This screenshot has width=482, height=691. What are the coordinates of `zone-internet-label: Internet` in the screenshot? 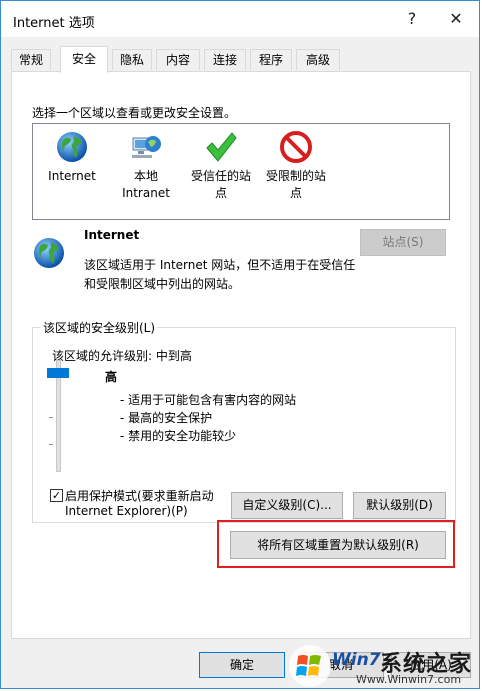 It's located at (72, 176).